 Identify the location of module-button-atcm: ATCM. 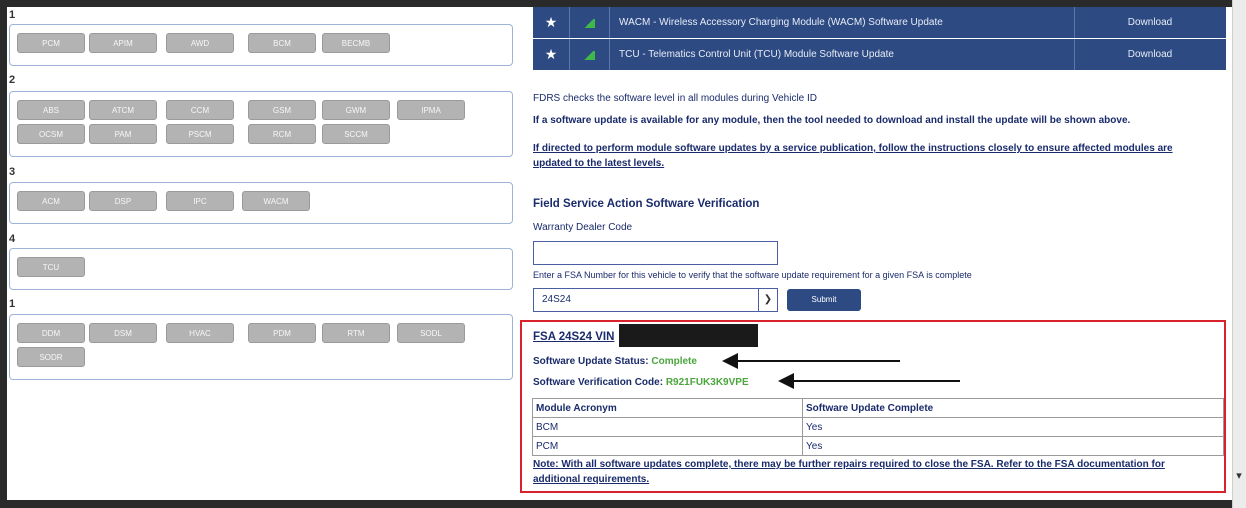
(123, 110).